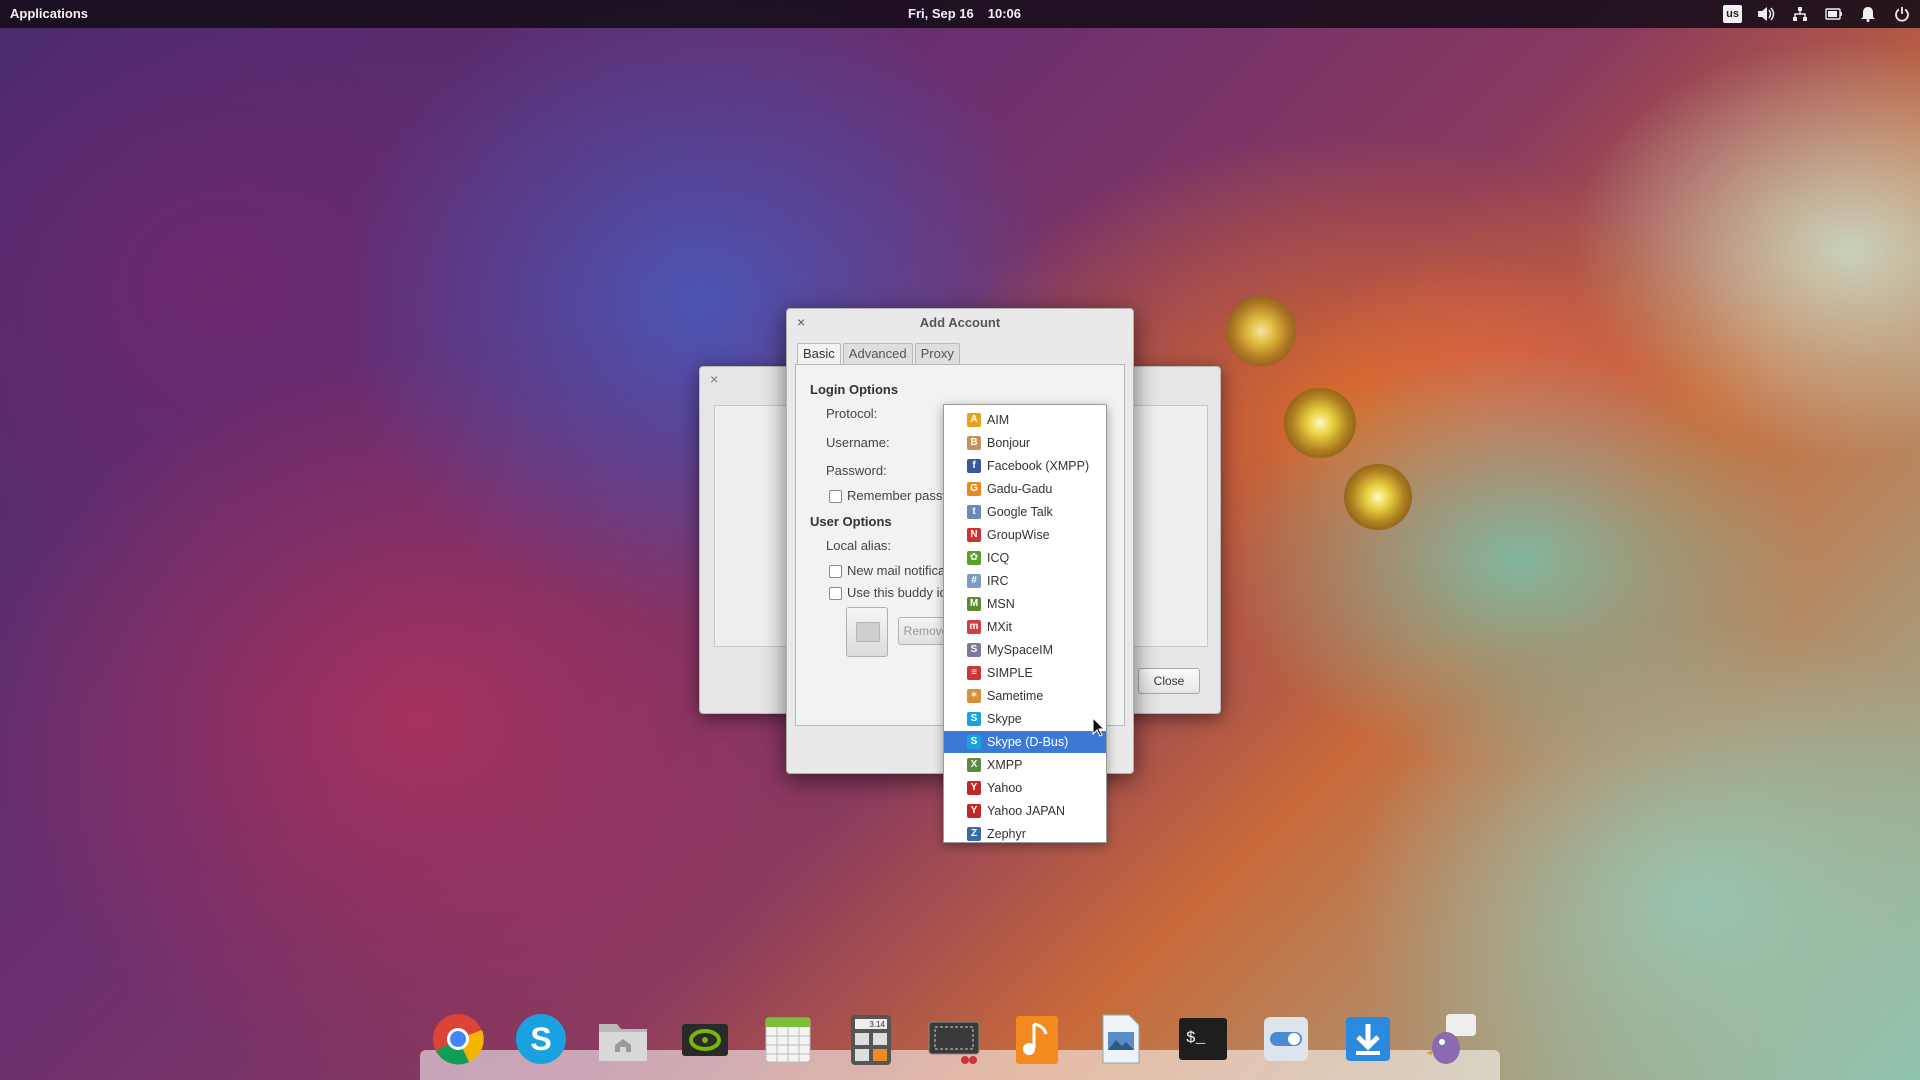 This screenshot has width=1920, height=1080. Describe the element at coordinates (1009, 443) in the screenshot. I see `protocol-option-label: Bonjour` at that location.